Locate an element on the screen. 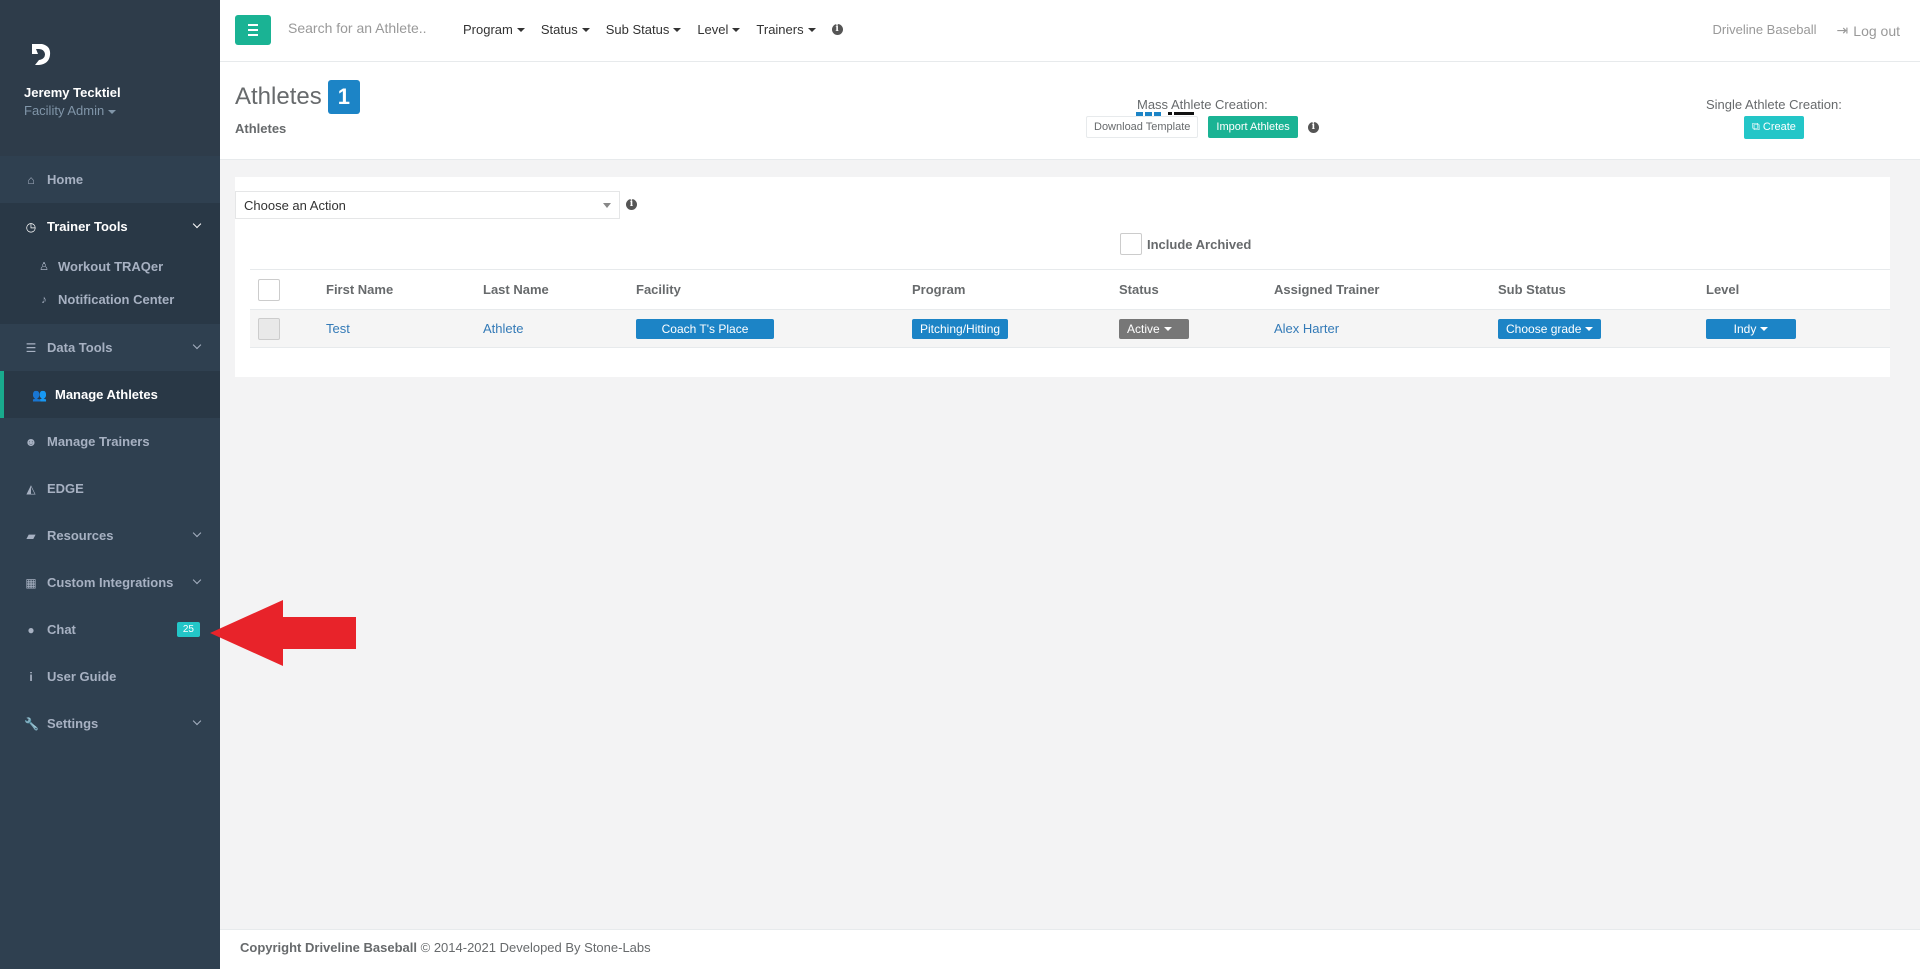 This screenshot has height=969, width=1920. sidebar-subitem-notification-center: ♪ Notification Center is located at coordinates (110, 299).